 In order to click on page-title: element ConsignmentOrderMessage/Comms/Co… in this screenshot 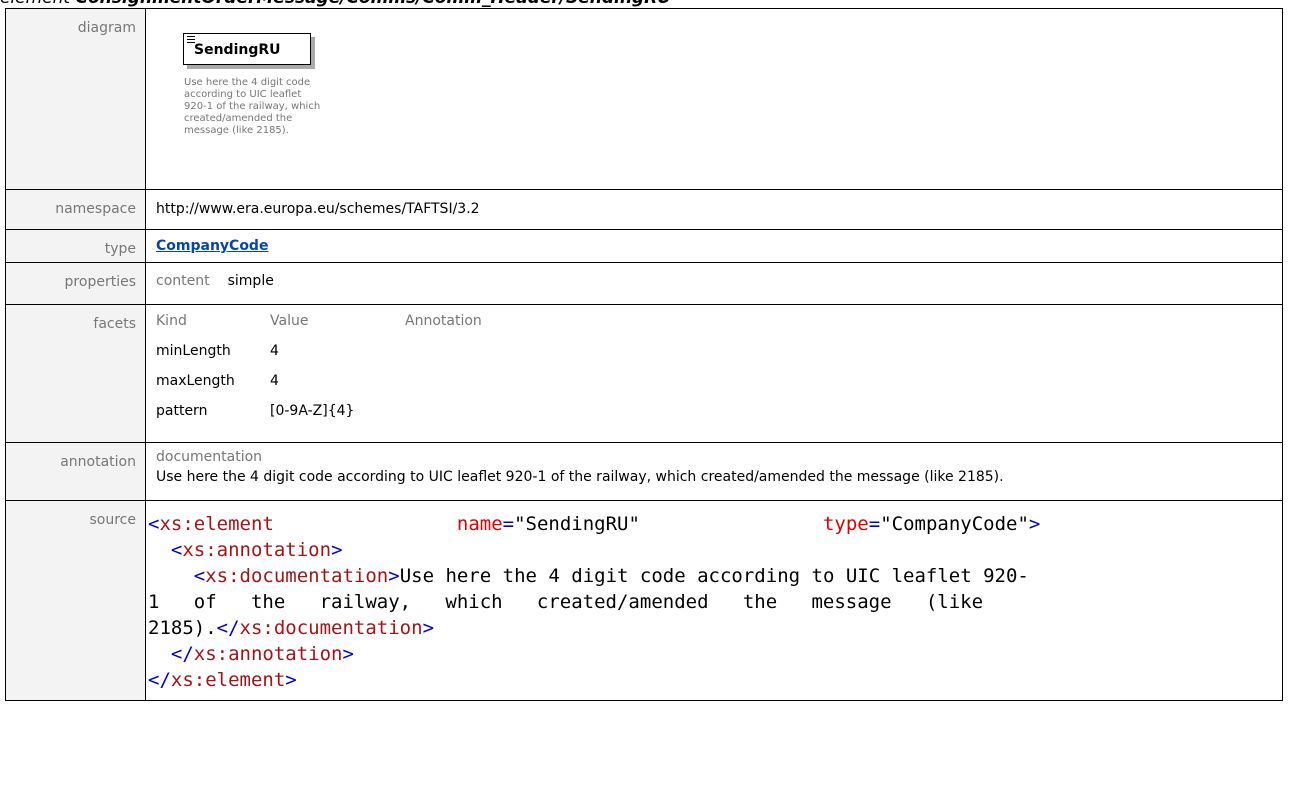, I will do `click(335, 4)`.